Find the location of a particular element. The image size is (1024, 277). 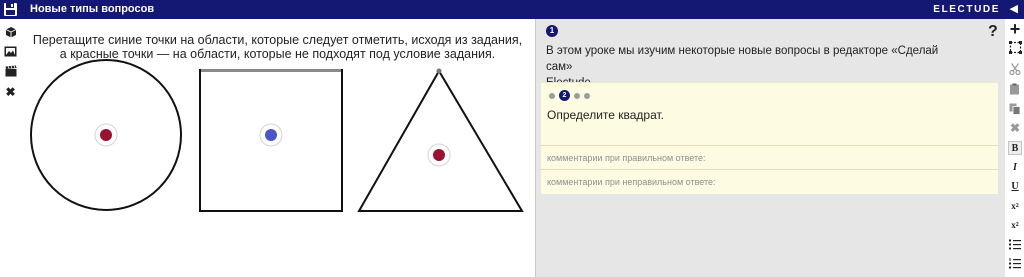

clapperboard-icon is located at coordinates (10, 70).